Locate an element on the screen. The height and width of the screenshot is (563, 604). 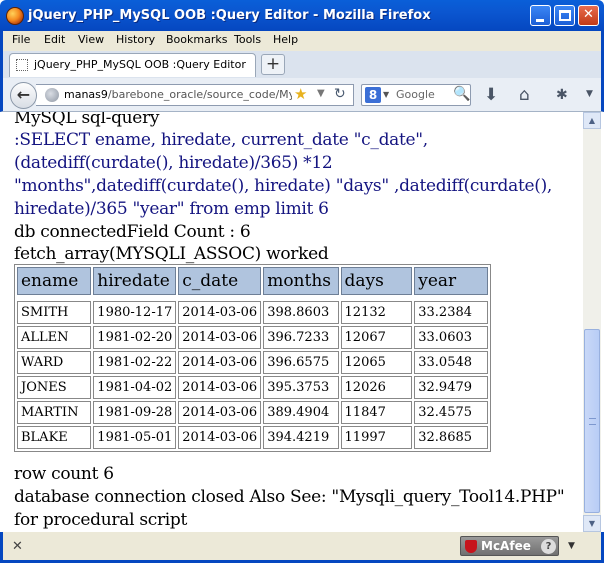
column-header: year is located at coordinates (451, 281).